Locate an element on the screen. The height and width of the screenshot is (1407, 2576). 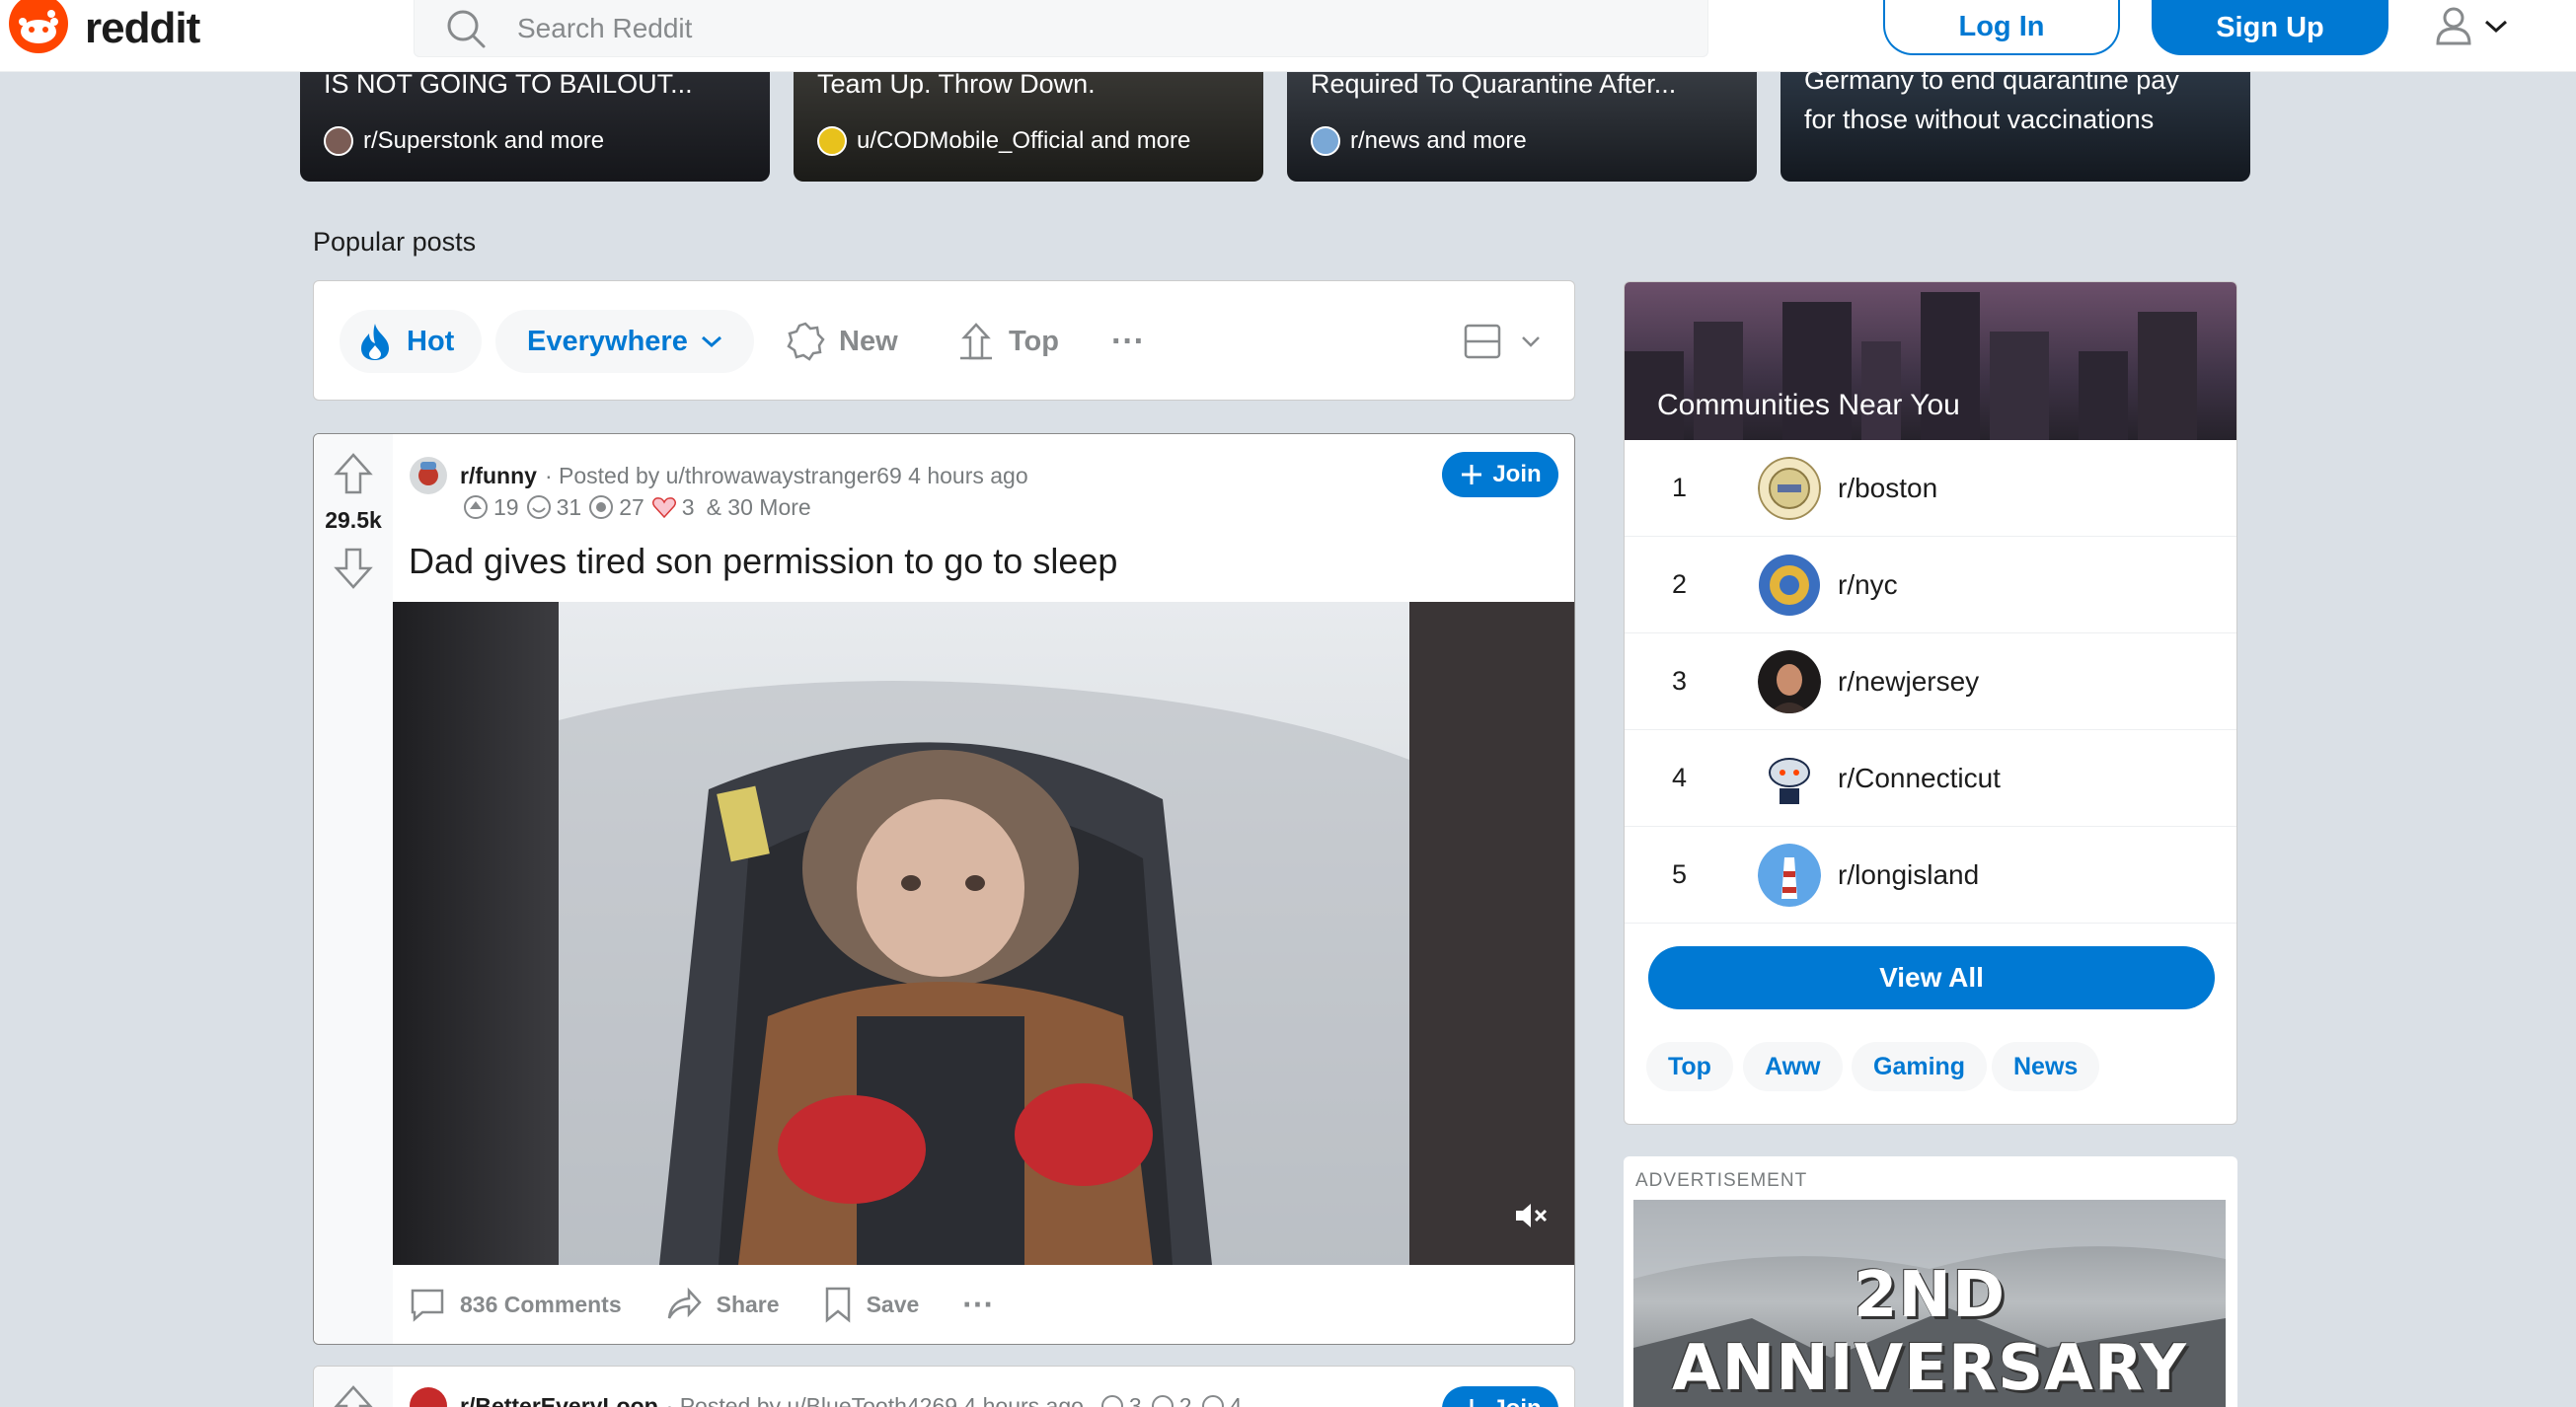
reddit-snoo-icon is located at coordinates (39, 26).